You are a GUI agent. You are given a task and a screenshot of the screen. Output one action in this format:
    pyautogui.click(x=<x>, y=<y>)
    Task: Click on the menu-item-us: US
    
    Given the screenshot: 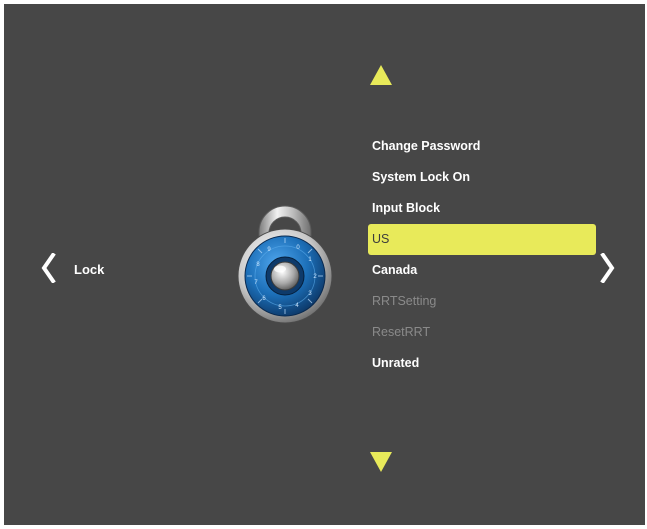 What is the action you would take?
    pyautogui.click(x=482, y=239)
    